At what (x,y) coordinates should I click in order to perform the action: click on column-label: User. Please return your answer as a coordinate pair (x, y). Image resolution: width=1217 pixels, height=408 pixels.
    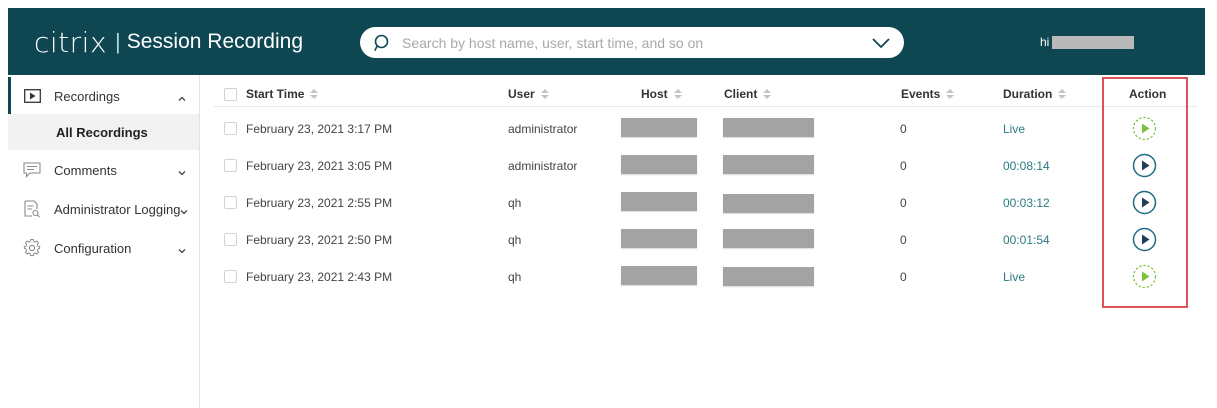
    Looking at the image, I should click on (521, 94).